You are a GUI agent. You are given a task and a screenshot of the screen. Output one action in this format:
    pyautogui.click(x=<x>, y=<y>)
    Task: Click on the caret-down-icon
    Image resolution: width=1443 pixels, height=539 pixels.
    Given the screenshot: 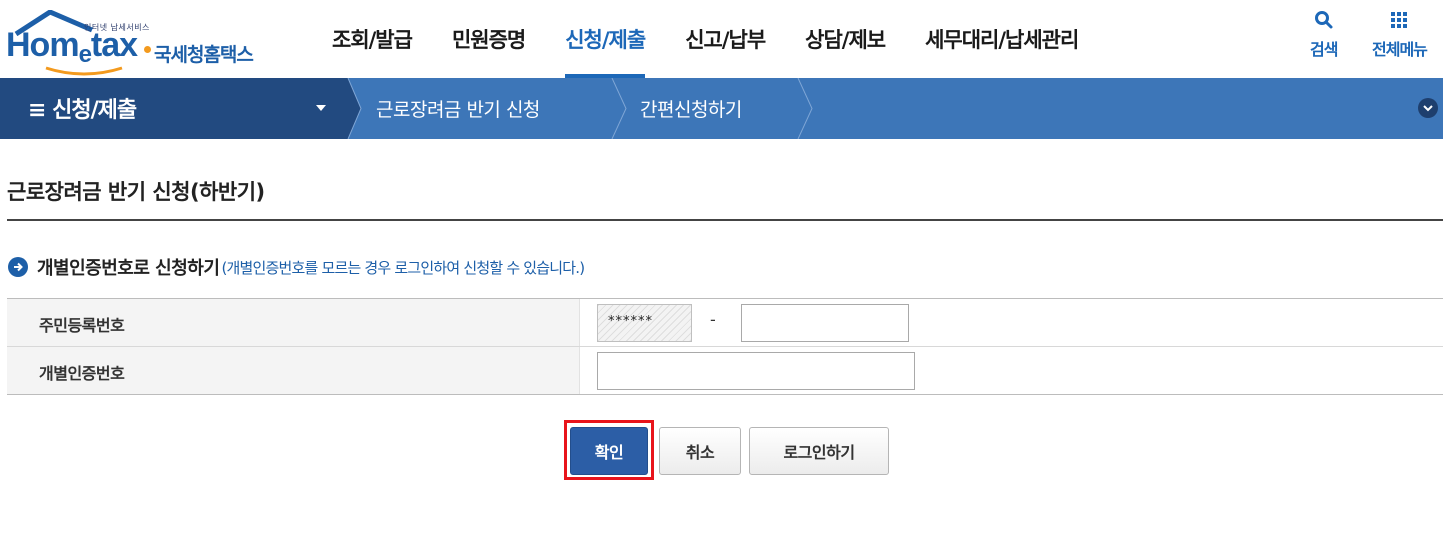 What is the action you would take?
    pyautogui.click(x=321, y=108)
    